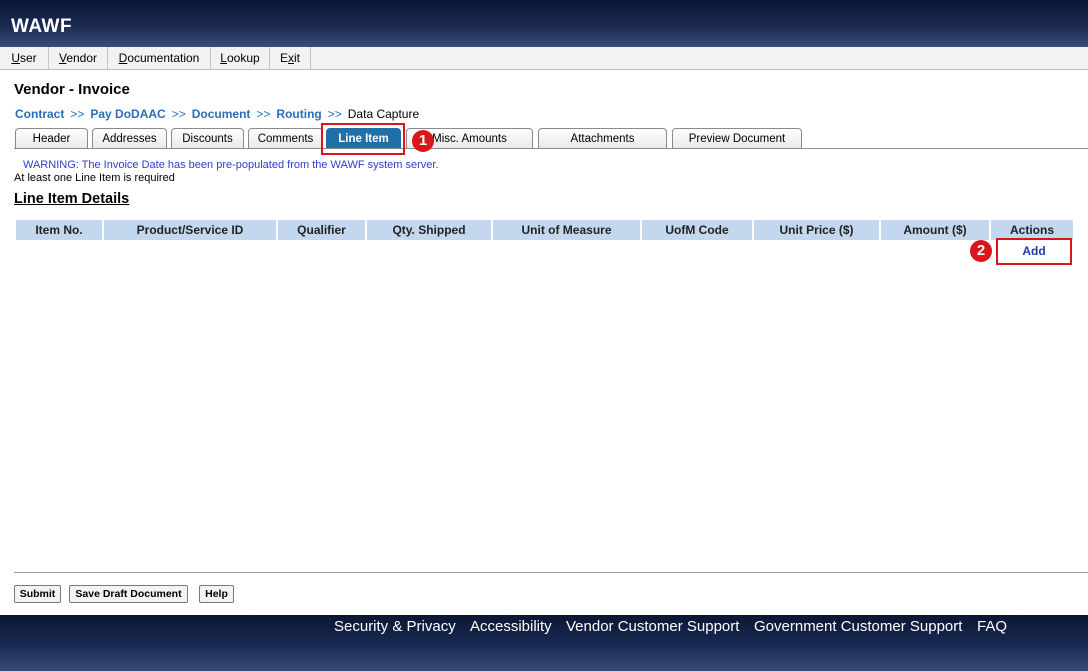  I want to click on breadcrumb-current: Data Capture, so click(383, 114).